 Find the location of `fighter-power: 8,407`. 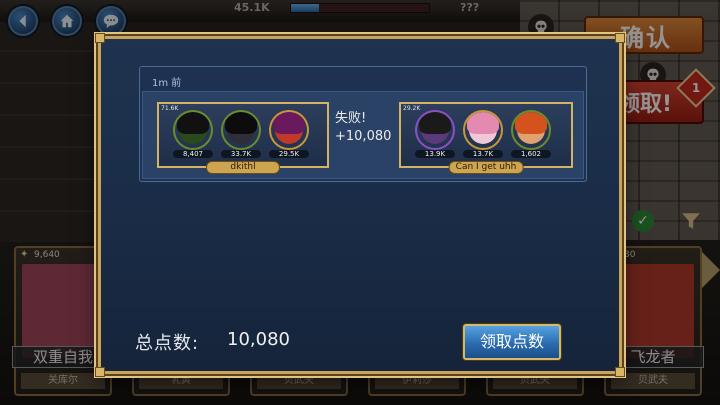

fighter-power: 8,407 is located at coordinates (193, 154).